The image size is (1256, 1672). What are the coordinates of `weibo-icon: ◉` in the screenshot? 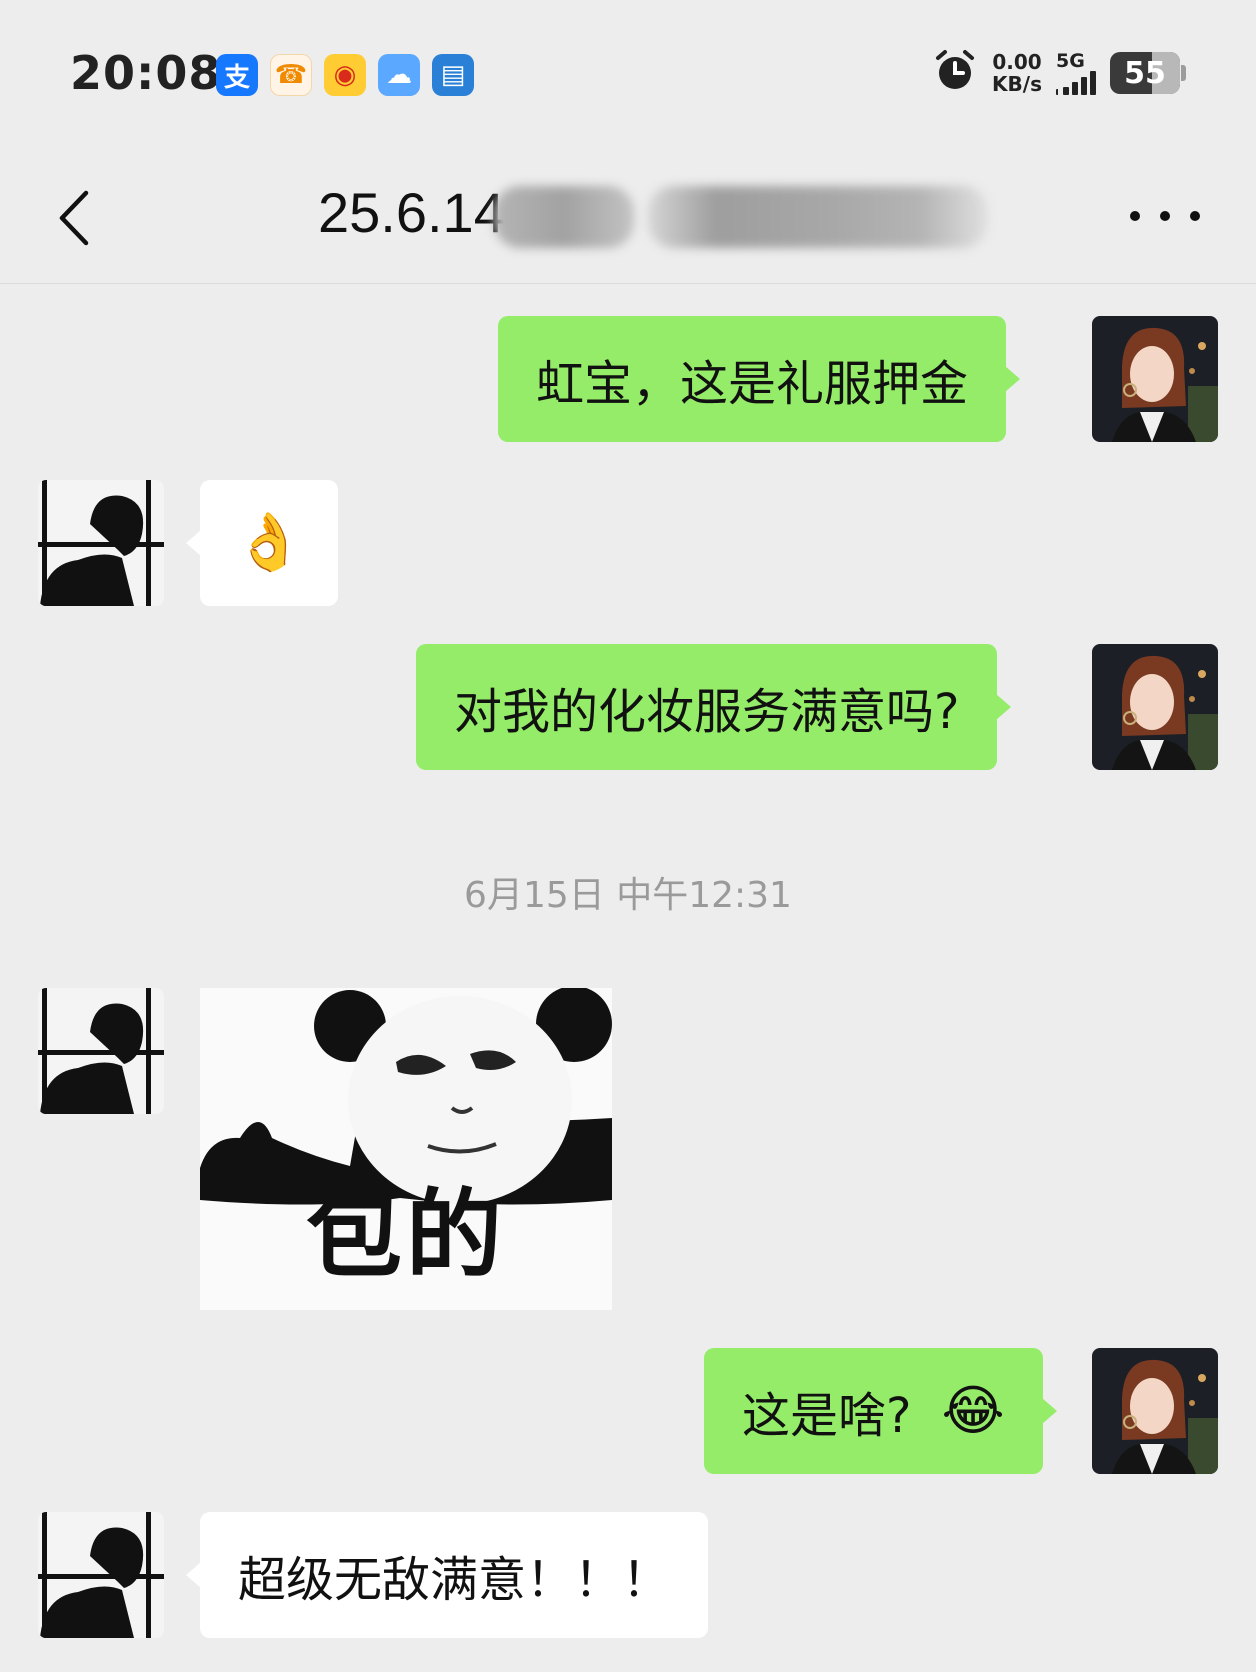 It's located at (345, 75).